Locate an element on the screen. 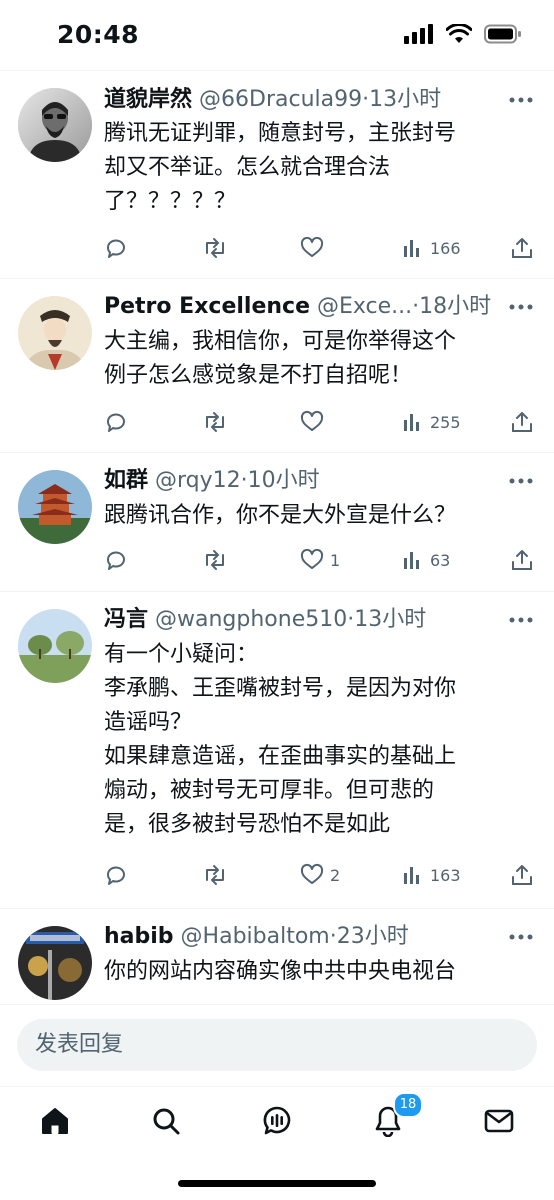  tweet-actions: 166 is located at coordinates (321, 248).